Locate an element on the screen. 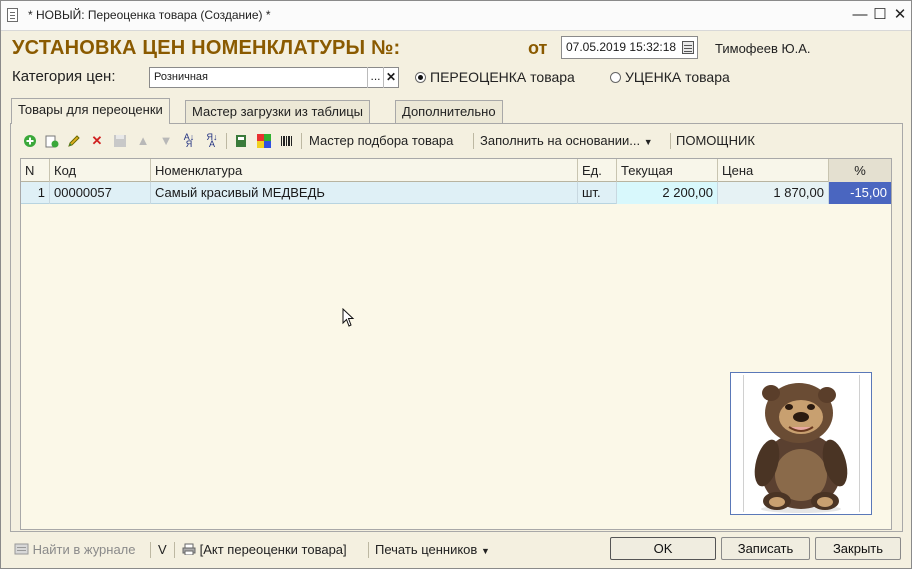 This screenshot has height=569, width=912. window-title: * НОВЫЙ: Переоценка товара (Создание) * is located at coordinates (149, 15).